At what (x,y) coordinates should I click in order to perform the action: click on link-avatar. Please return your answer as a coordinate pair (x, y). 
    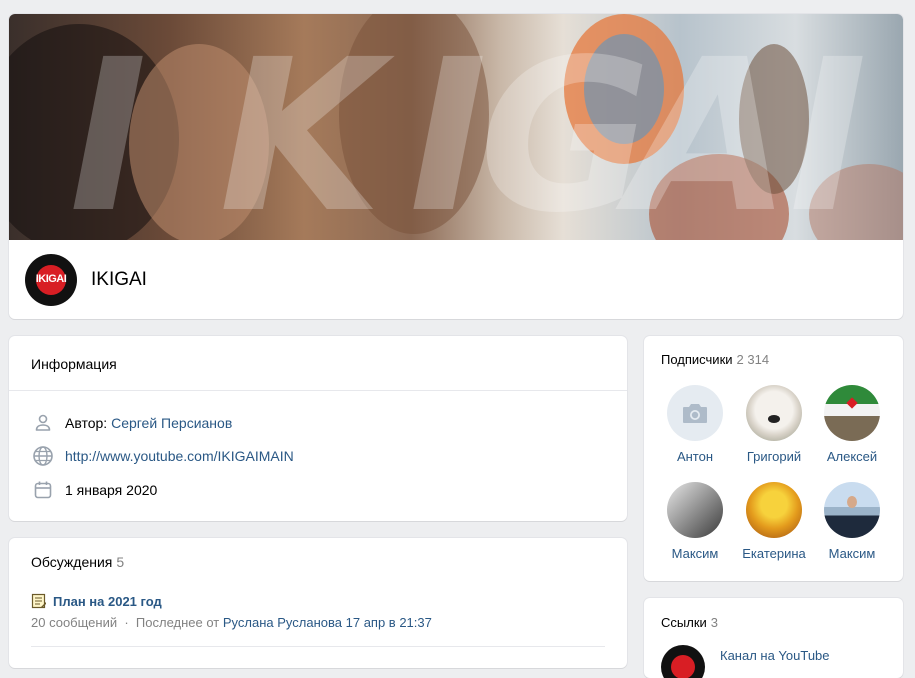
    Looking at the image, I should click on (683, 661).